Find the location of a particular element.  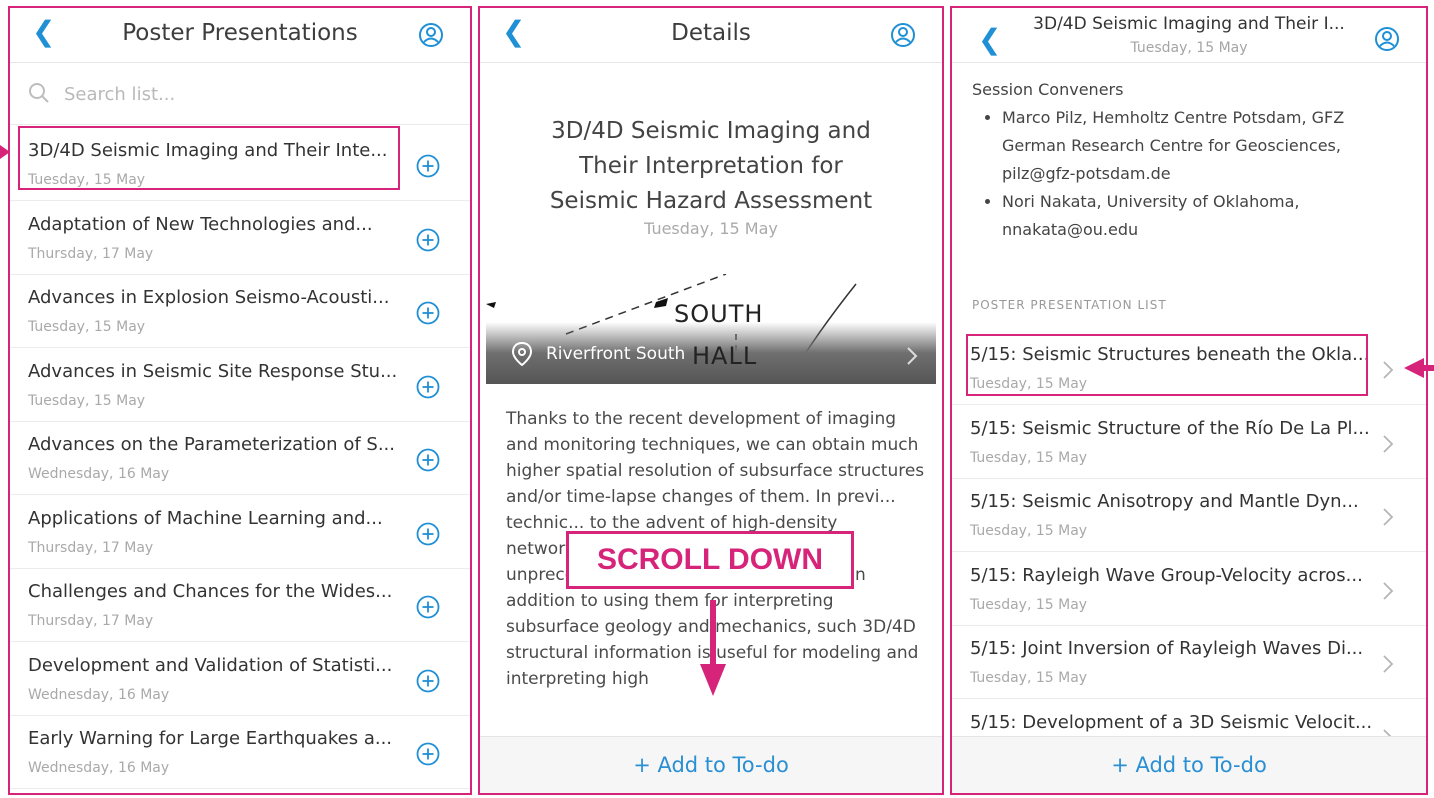

session-title-line: 3D/4D Seismic Imaging and is located at coordinates (711, 131).